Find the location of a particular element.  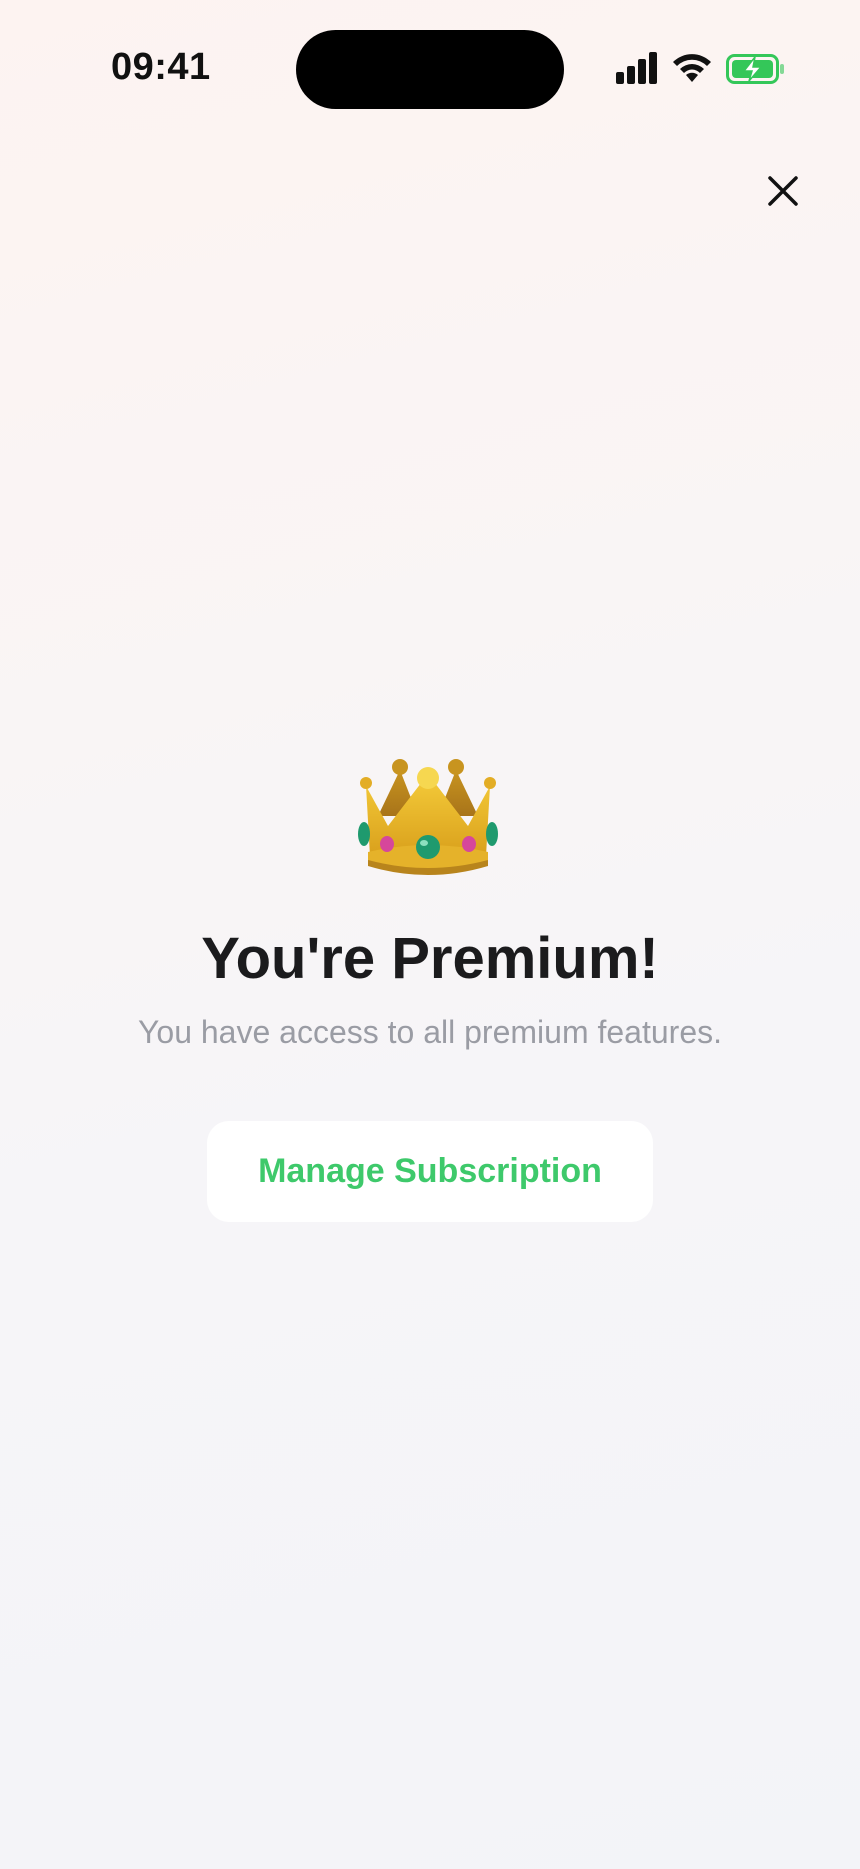

close-button is located at coordinates (783, 191).